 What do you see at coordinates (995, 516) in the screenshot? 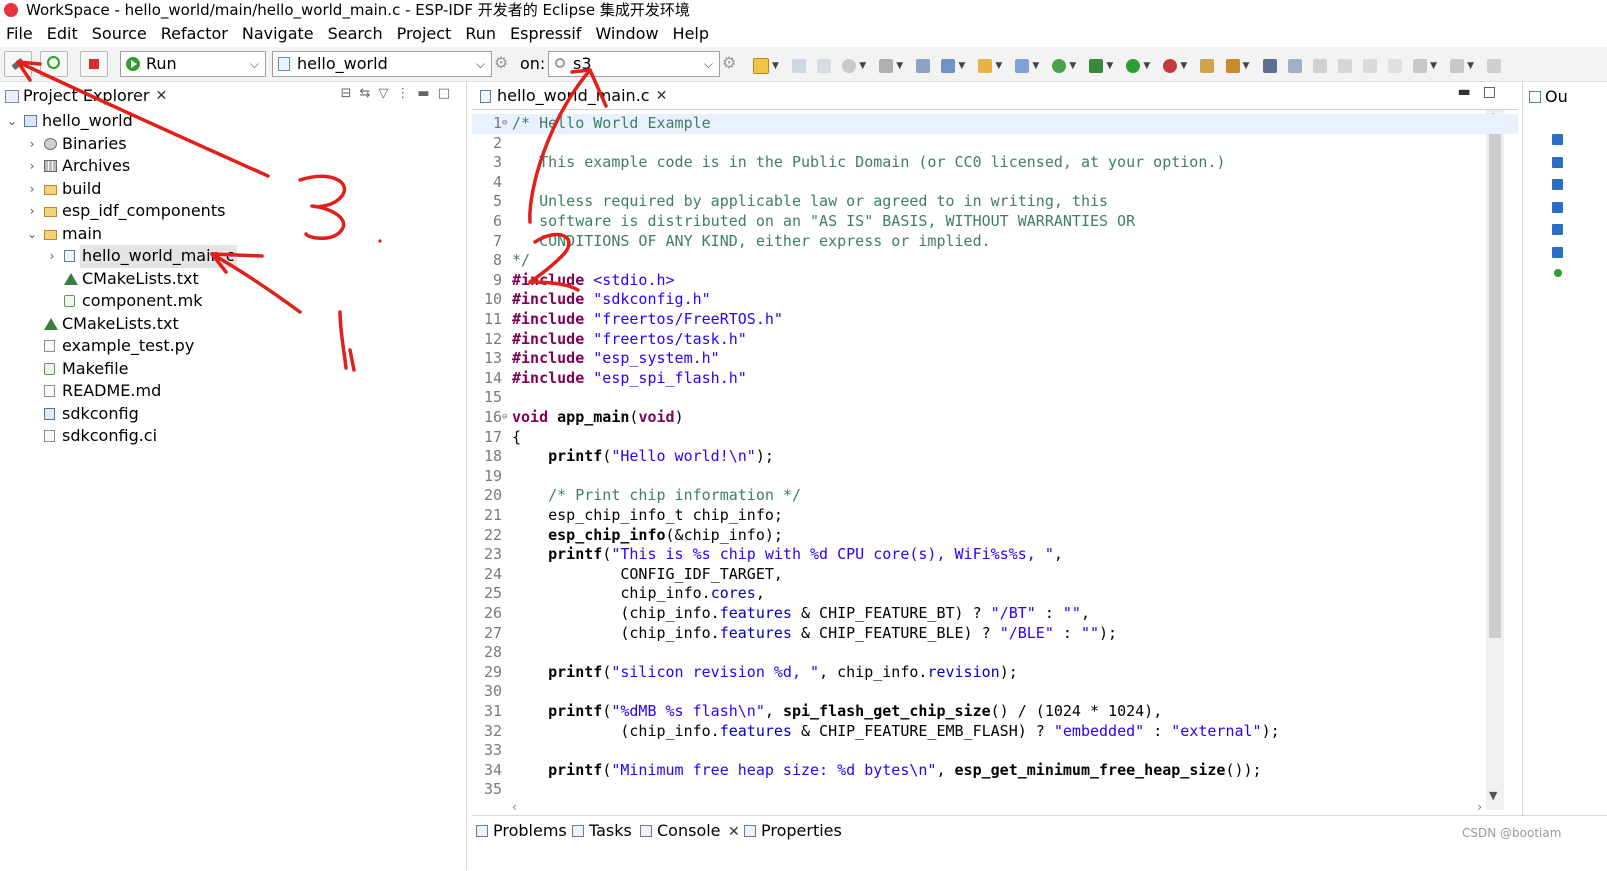
I see `code-line: 21 esp_chip_info_t chip_info;` at bounding box center [995, 516].